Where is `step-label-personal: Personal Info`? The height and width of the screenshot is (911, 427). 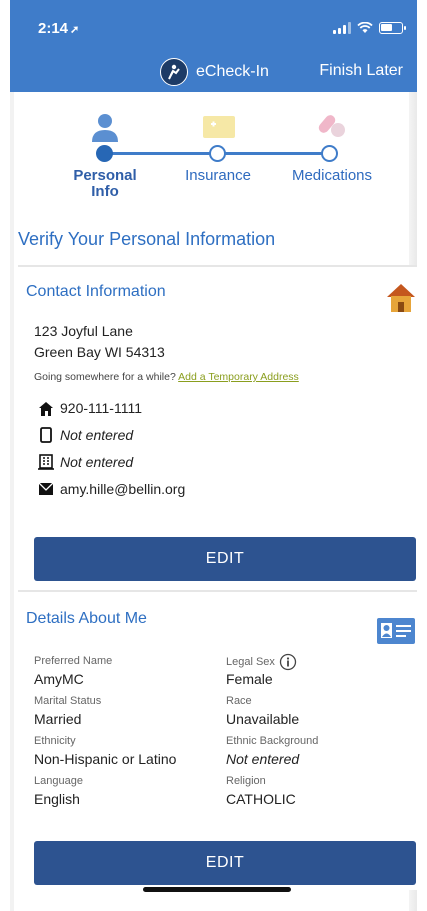 step-label-personal: Personal Info is located at coordinates (105, 184).